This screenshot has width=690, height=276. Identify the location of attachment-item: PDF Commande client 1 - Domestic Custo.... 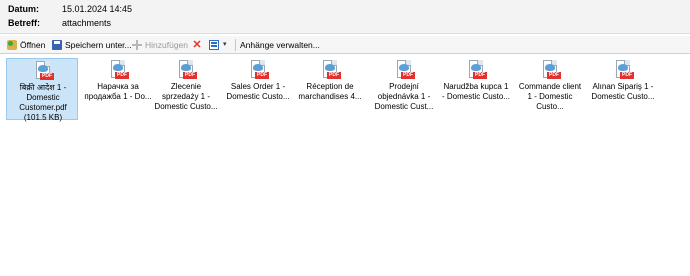
(550, 89).